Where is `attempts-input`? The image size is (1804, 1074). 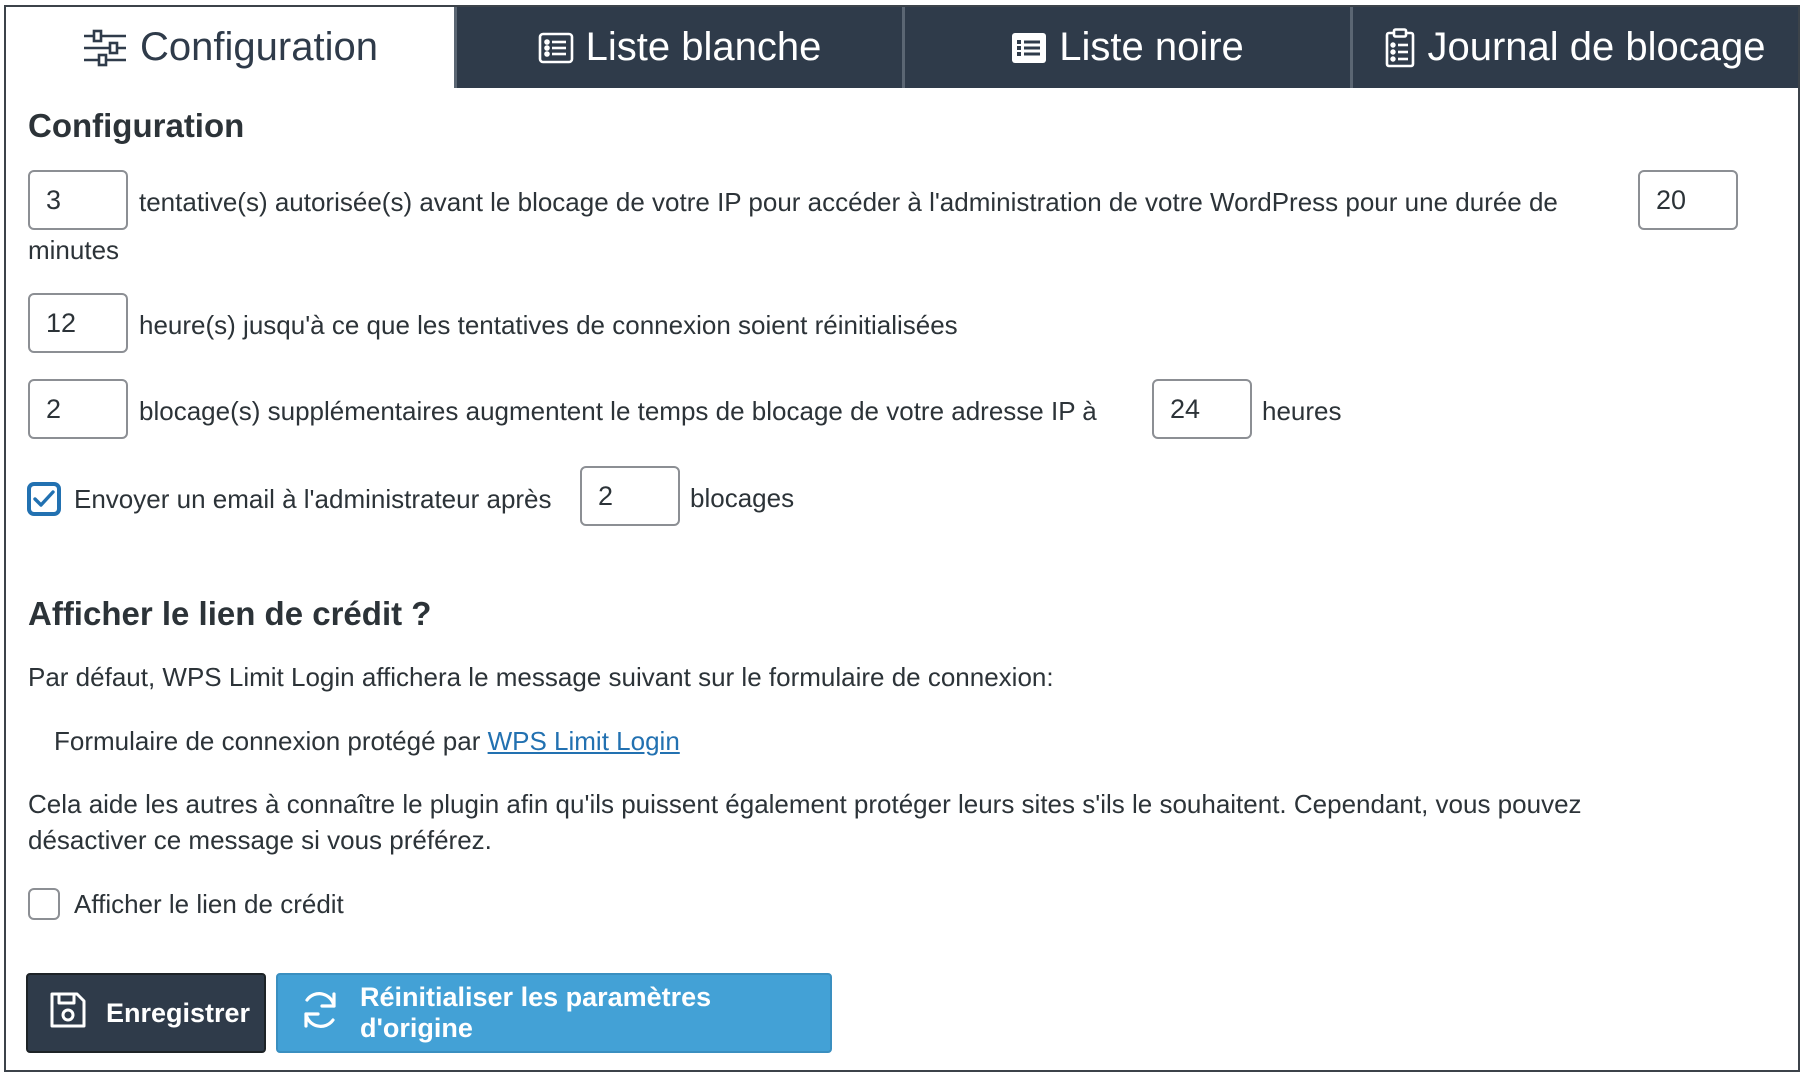
attempts-input is located at coordinates (78, 200).